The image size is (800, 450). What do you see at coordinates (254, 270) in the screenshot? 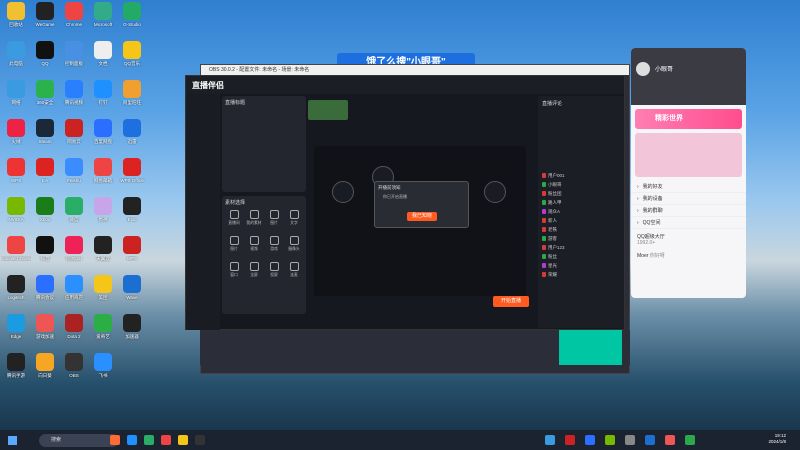
I see `tool-item: 全屏` at bounding box center [254, 270].